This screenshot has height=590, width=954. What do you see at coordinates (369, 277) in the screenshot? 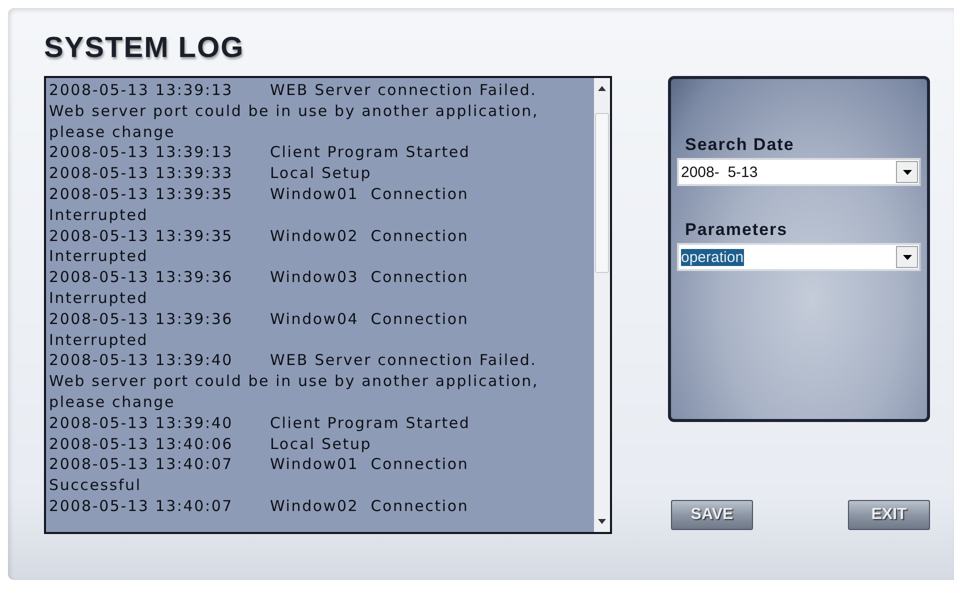
I see `log-message: Window03 Connection` at bounding box center [369, 277].